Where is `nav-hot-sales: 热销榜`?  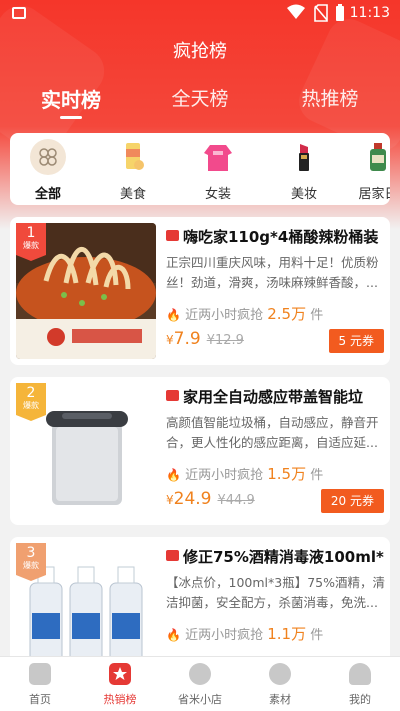 nav-hot-sales: 热销榜 is located at coordinates (120, 685).